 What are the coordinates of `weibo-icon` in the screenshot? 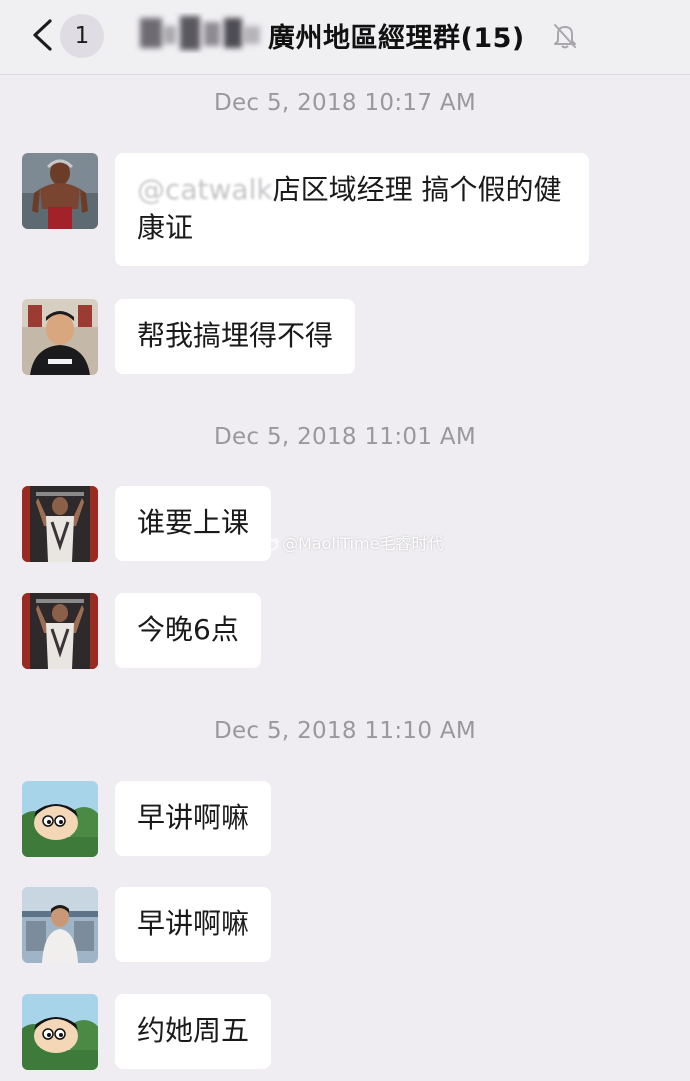 It's located at (270, 544).